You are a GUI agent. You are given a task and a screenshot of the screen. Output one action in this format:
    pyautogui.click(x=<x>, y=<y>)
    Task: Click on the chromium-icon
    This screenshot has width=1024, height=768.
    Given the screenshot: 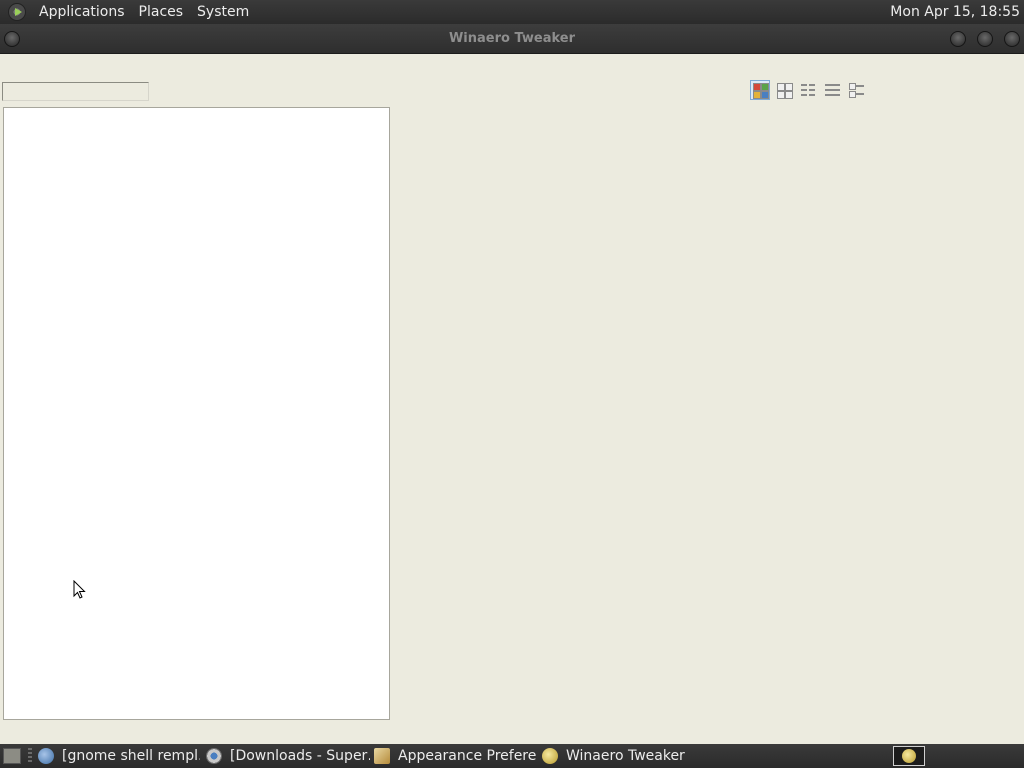 What is the action you would take?
    pyautogui.click(x=214, y=756)
    